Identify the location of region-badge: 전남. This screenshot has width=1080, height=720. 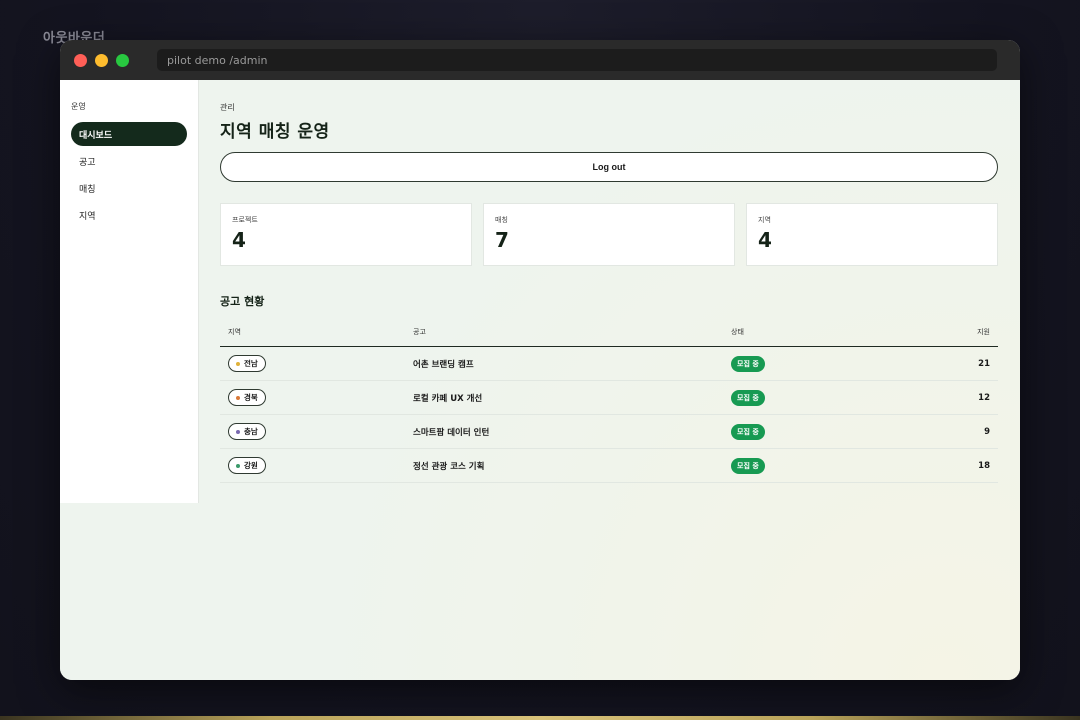
(247, 363).